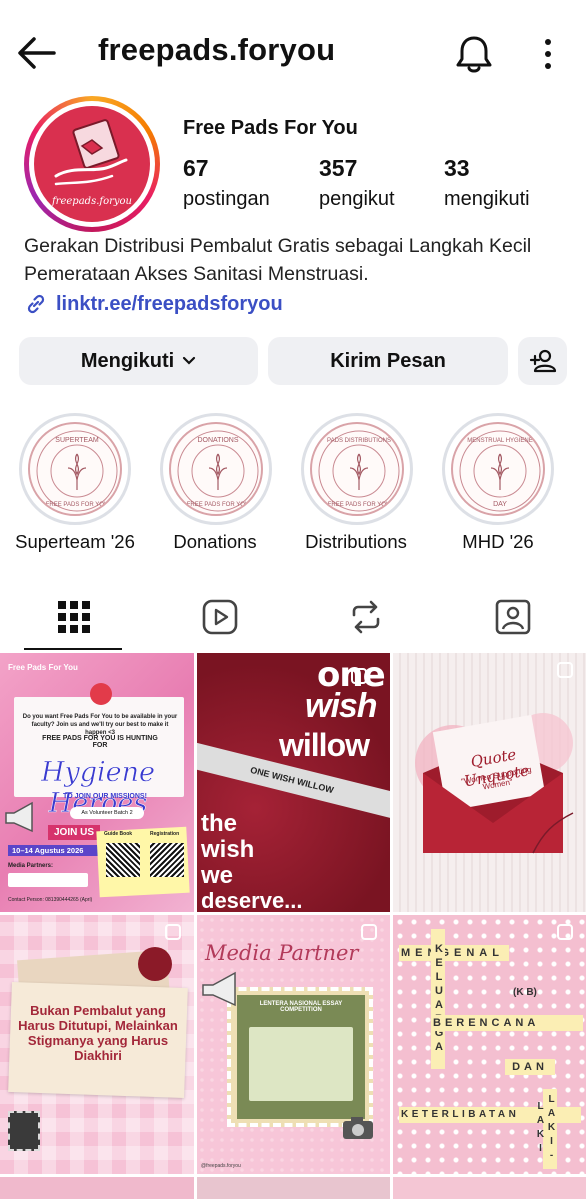 The image size is (586, 1199). Describe the element at coordinates (499, 441) in the screenshot. I see `svg-text: MENSTRUAL HYGIENE` at that location.